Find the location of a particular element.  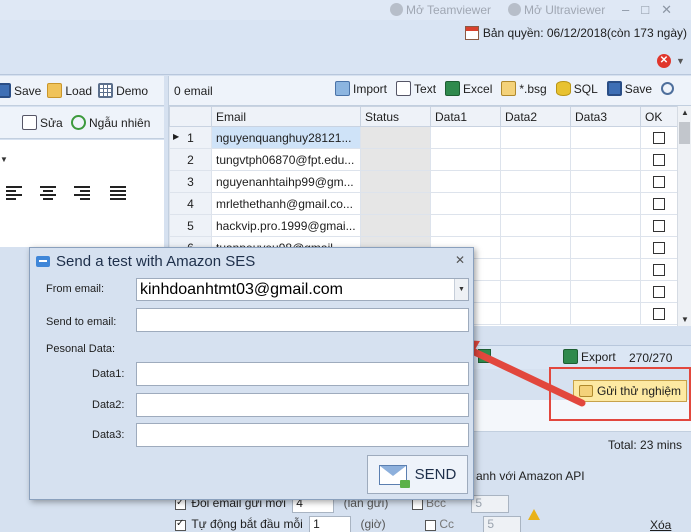

scroll-up-icon: ▲ is located at coordinates (685, 112).